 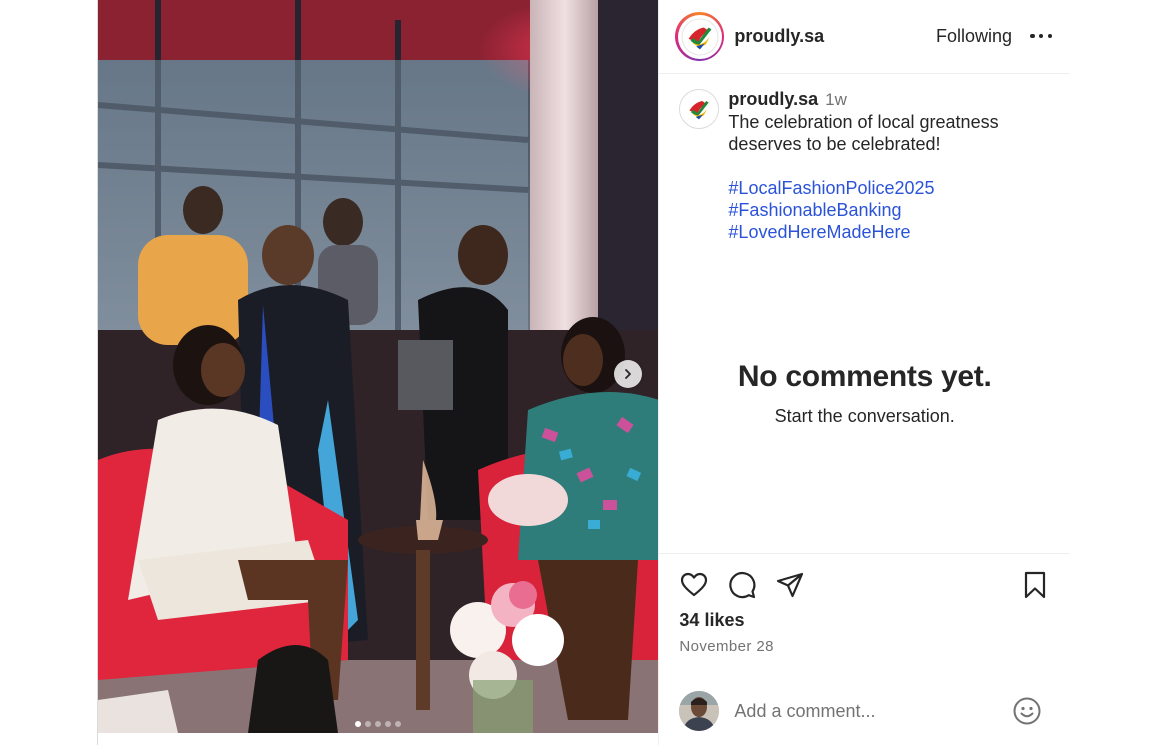 I want to click on post-header: proudly.sa Following, so click(x=864, y=37).